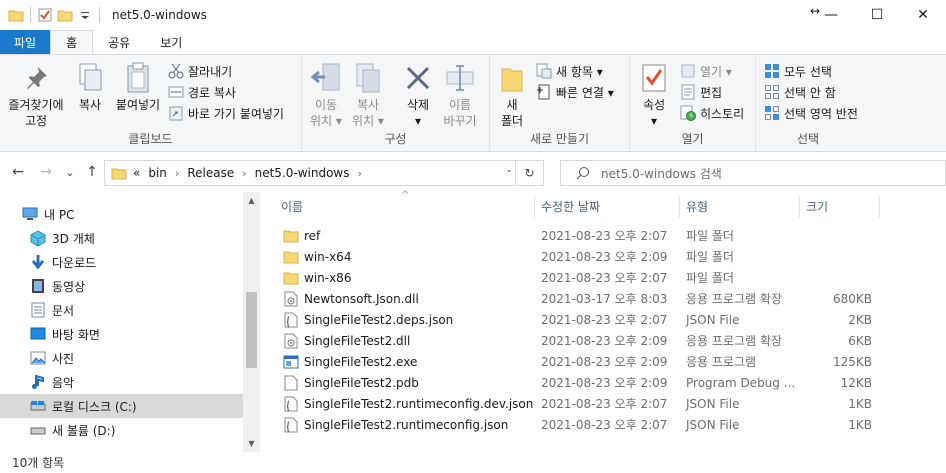 The width and height of the screenshot is (946, 473). I want to click on sidebar-scrollbar: ▲ ▼, so click(251, 322).